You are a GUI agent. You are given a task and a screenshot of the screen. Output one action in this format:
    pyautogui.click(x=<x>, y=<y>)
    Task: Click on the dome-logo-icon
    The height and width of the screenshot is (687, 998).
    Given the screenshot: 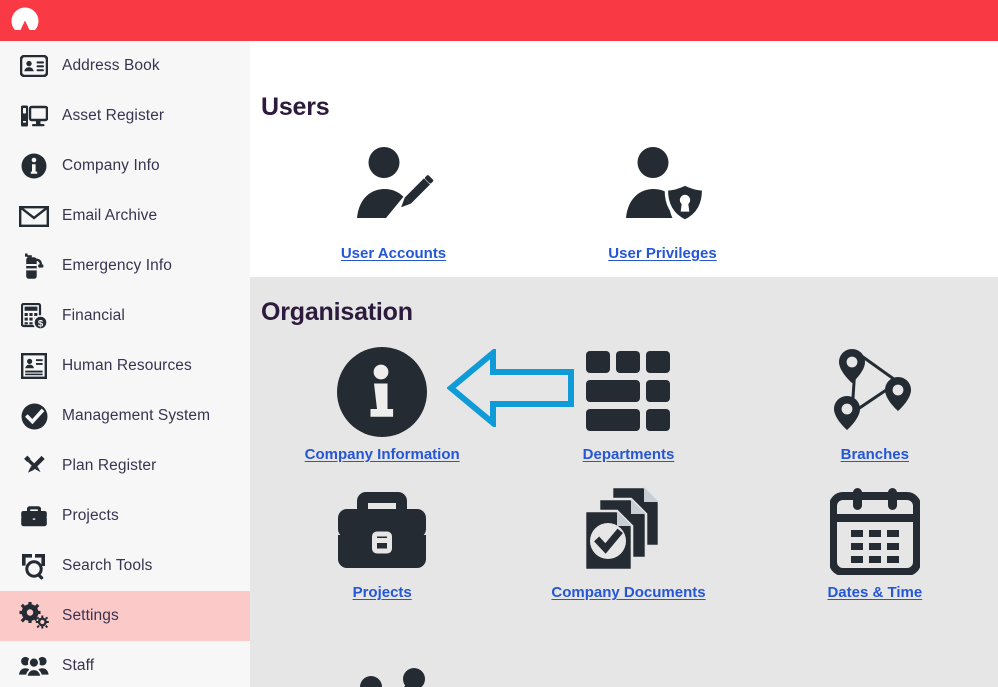 What is the action you would take?
    pyautogui.click(x=25, y=21)
    